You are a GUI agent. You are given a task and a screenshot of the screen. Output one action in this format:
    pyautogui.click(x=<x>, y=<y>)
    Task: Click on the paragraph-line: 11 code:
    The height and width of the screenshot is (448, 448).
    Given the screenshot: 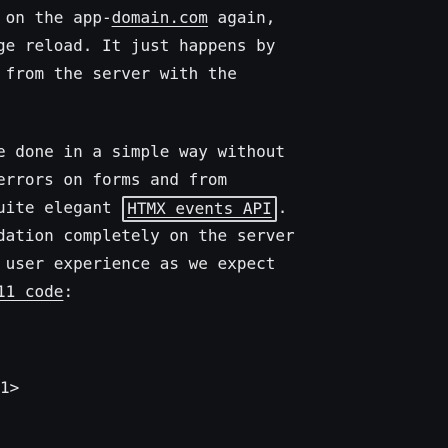 What is the action you would take?
    pyautogui.click(x=36, y=292)
    